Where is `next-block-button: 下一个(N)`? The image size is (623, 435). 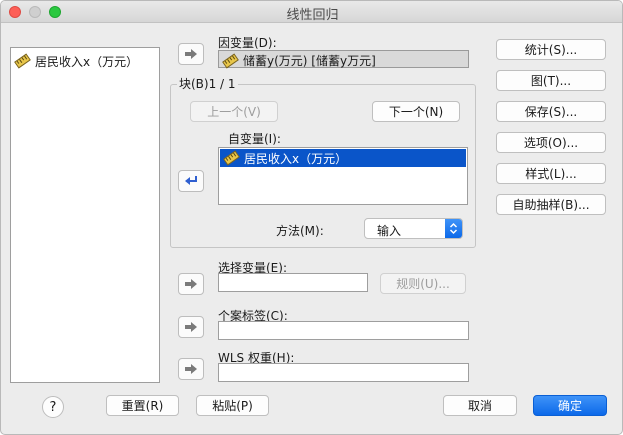
next-block-button: 下一个(N) is located at coordinates (416, 111).